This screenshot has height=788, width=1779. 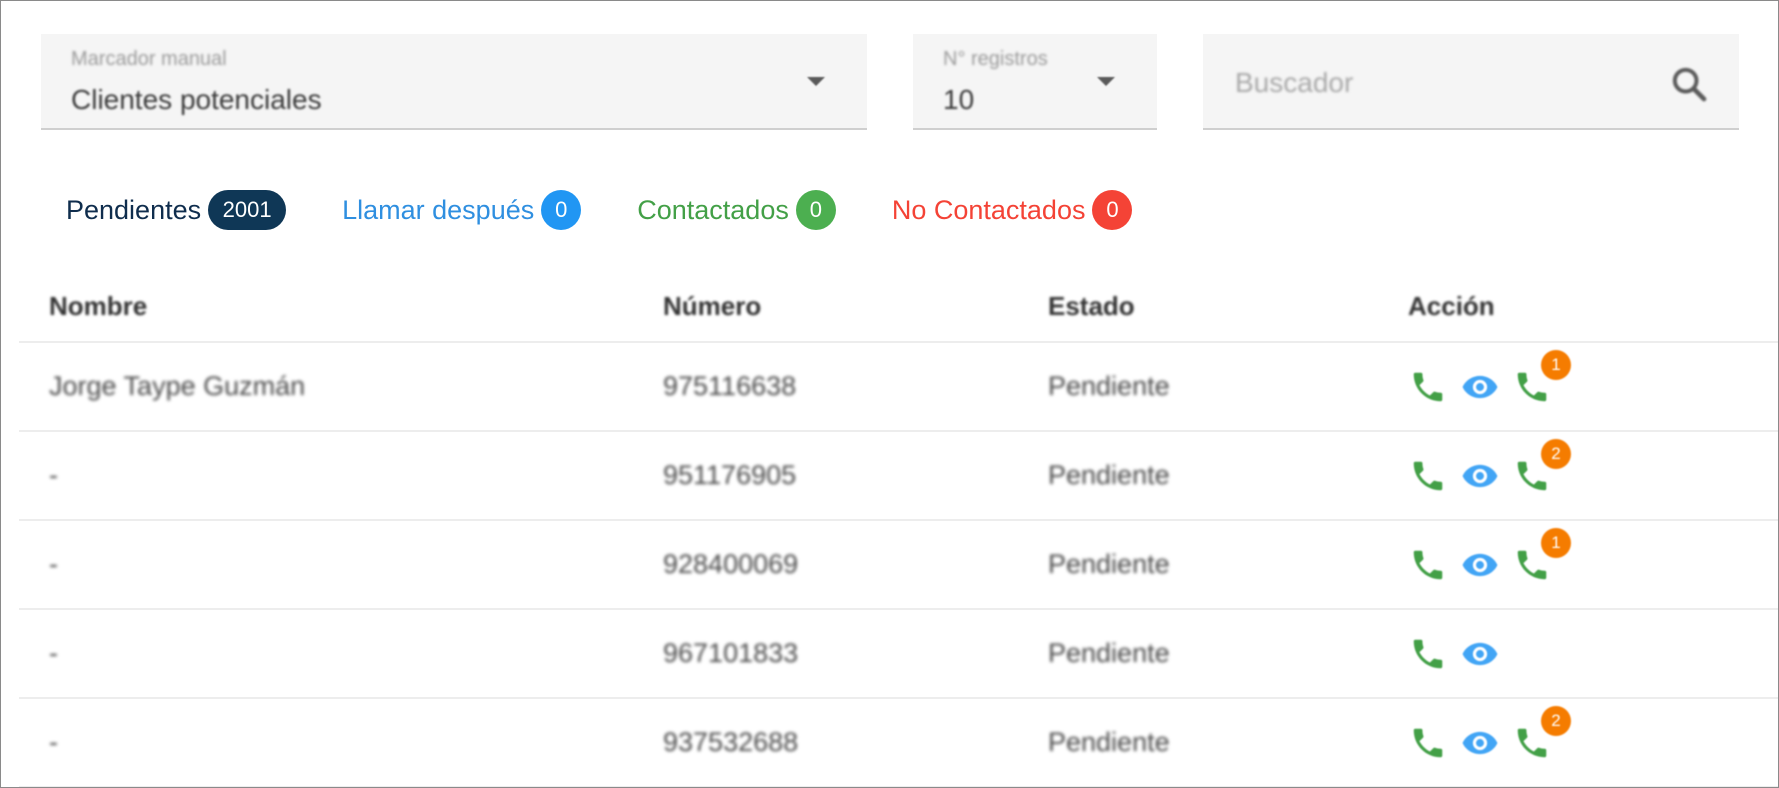 What do you see at coordinates (988, 209) in the screenshot?
I see `tab-label: No Contactados` at bounding box center [988, 209].